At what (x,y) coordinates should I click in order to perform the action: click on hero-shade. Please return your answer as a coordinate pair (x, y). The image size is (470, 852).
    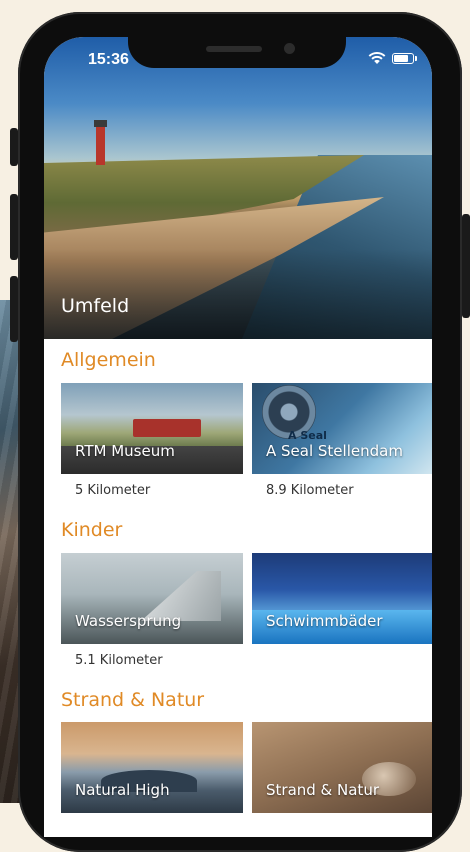
    Looking at the image, I should click on (238, 294).